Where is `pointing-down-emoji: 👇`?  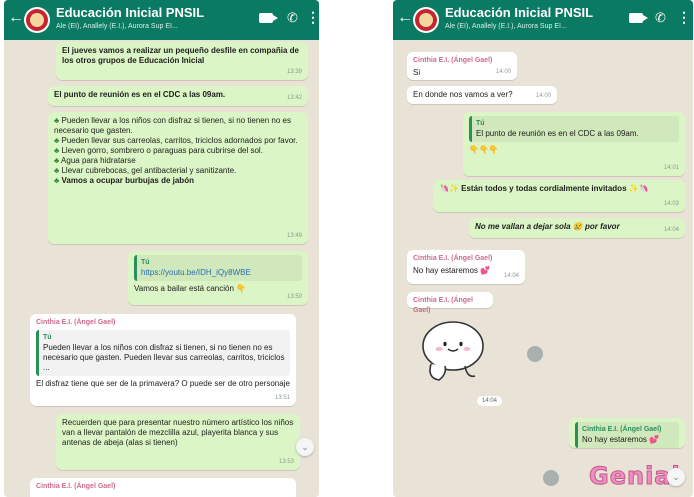 pointing-down-emoji: 👇 is located at coordinates (241, 288).